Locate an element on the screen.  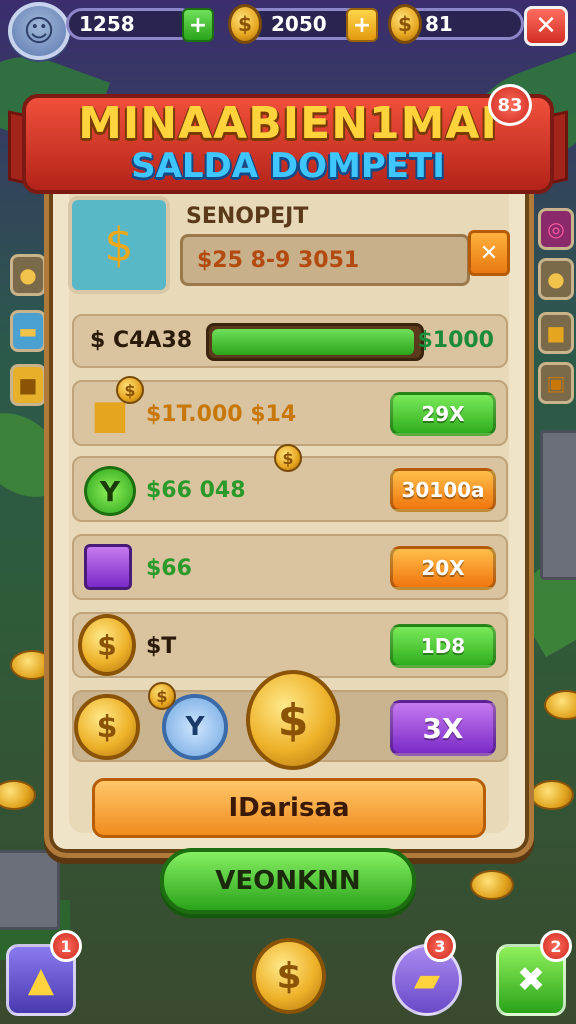
gems-counter: 1258 is located at coordinates (131, 24).